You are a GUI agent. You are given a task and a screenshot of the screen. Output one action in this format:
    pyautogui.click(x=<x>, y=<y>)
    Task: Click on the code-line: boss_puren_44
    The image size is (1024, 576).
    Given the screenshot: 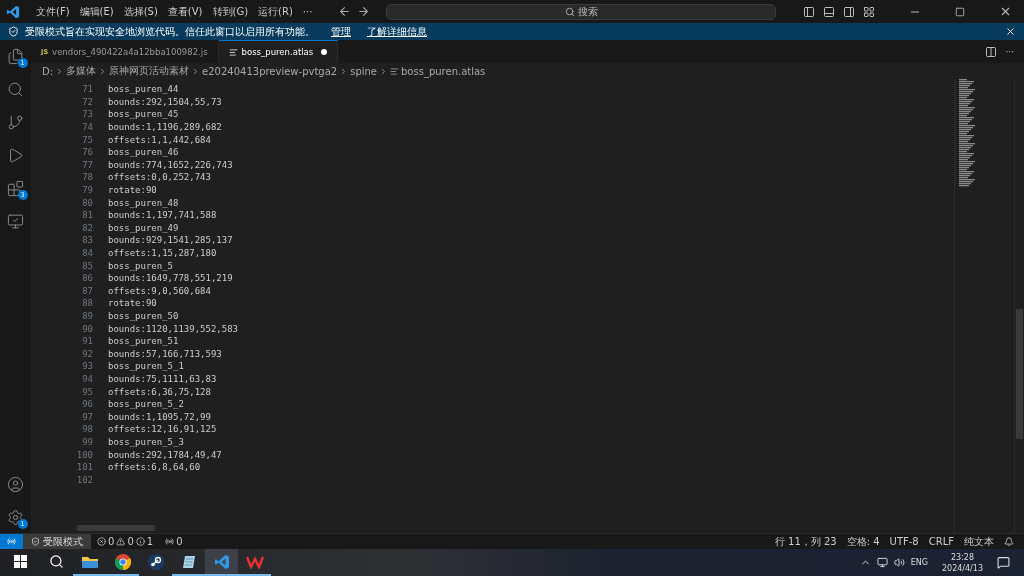 What is the action you would take?
    pyautogui.click(x=143, y=89)
    